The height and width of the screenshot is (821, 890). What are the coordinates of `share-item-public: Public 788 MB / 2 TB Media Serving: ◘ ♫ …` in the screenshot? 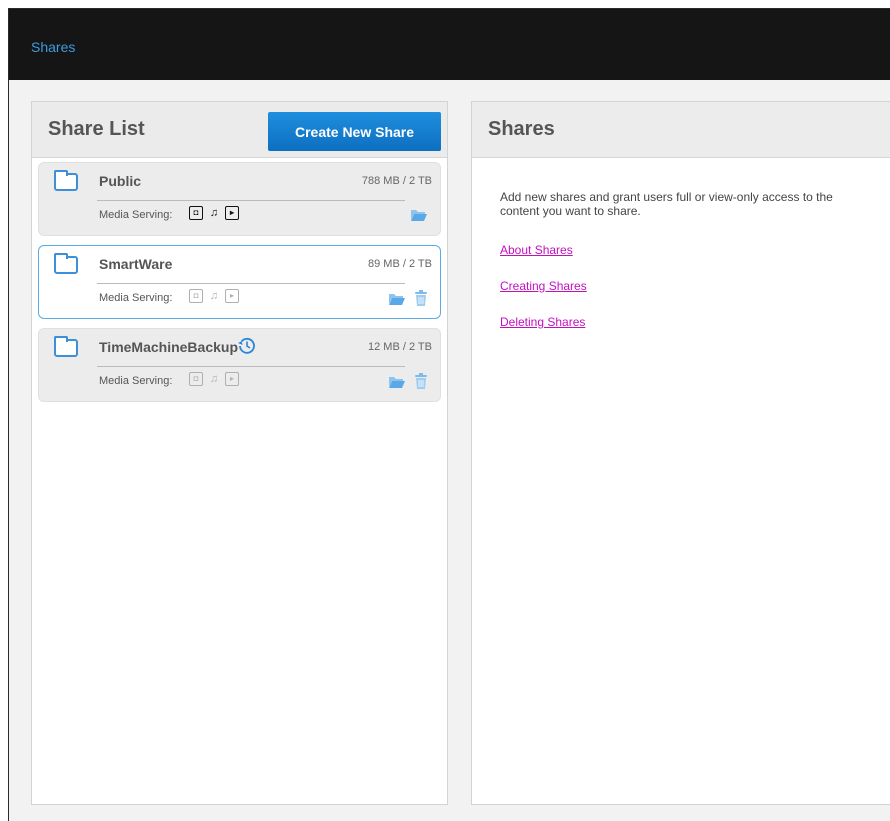 It's located at (239, 199).